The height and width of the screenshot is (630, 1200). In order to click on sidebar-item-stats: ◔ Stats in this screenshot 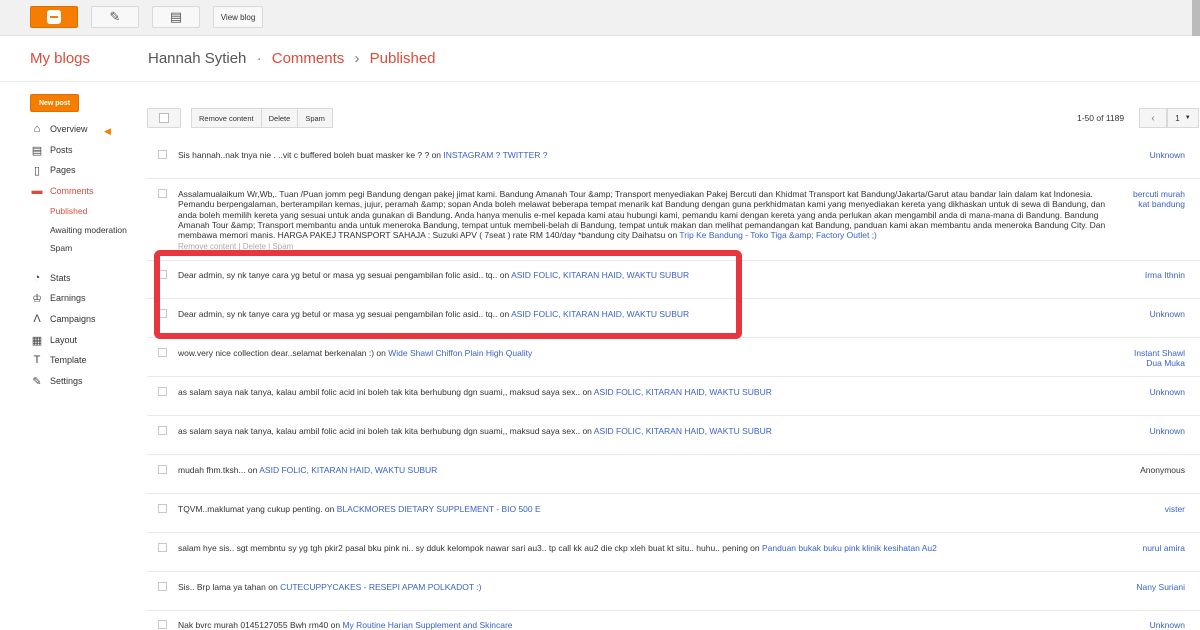, I will do `click(50, 278)`.